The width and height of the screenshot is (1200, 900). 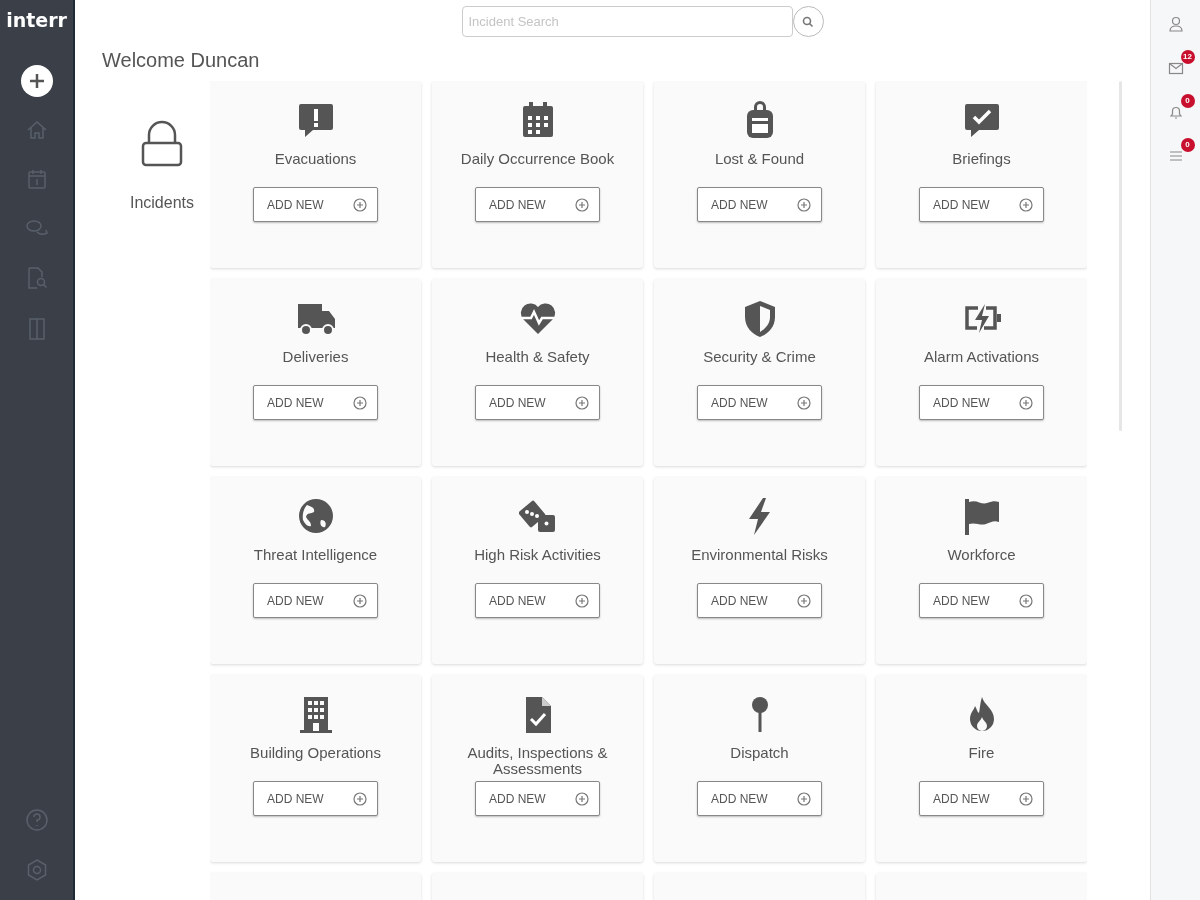 I want to click on mail-icon, so click(x=1175, y=68).